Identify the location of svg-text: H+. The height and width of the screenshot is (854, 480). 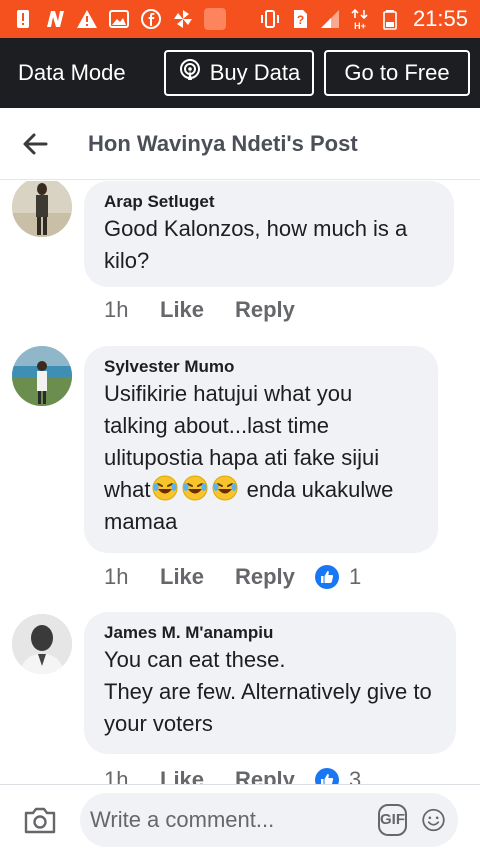
(360, 25).